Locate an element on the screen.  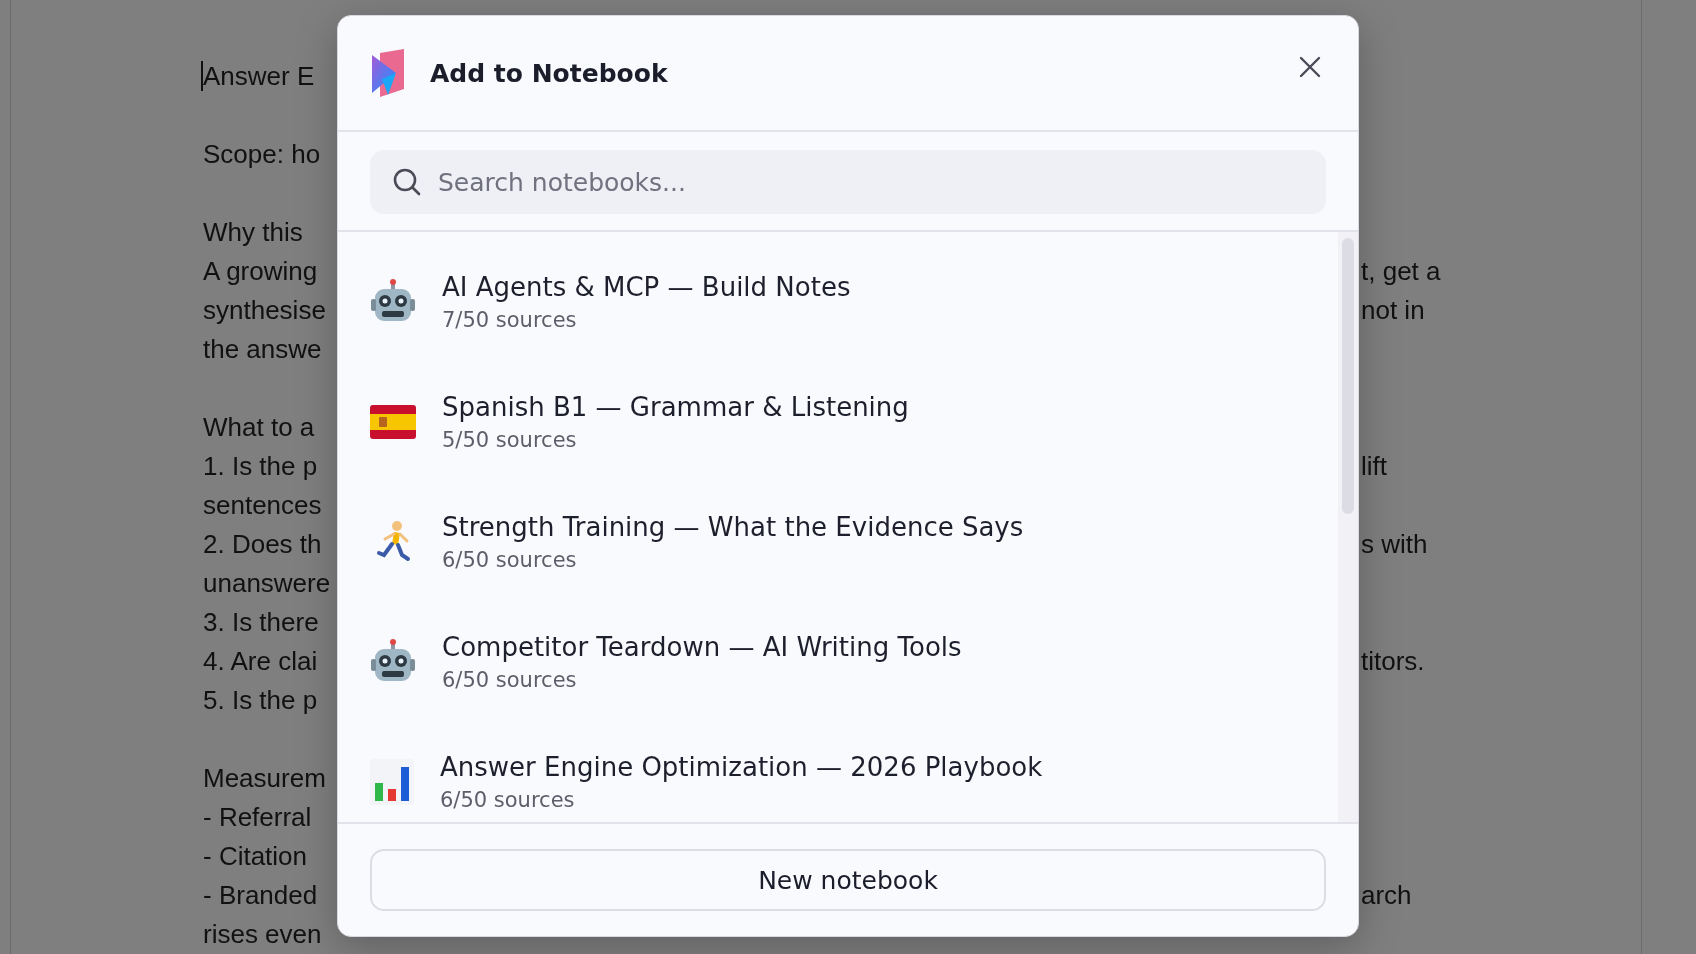
document-text: not in is located at coordinates (1393, 310).